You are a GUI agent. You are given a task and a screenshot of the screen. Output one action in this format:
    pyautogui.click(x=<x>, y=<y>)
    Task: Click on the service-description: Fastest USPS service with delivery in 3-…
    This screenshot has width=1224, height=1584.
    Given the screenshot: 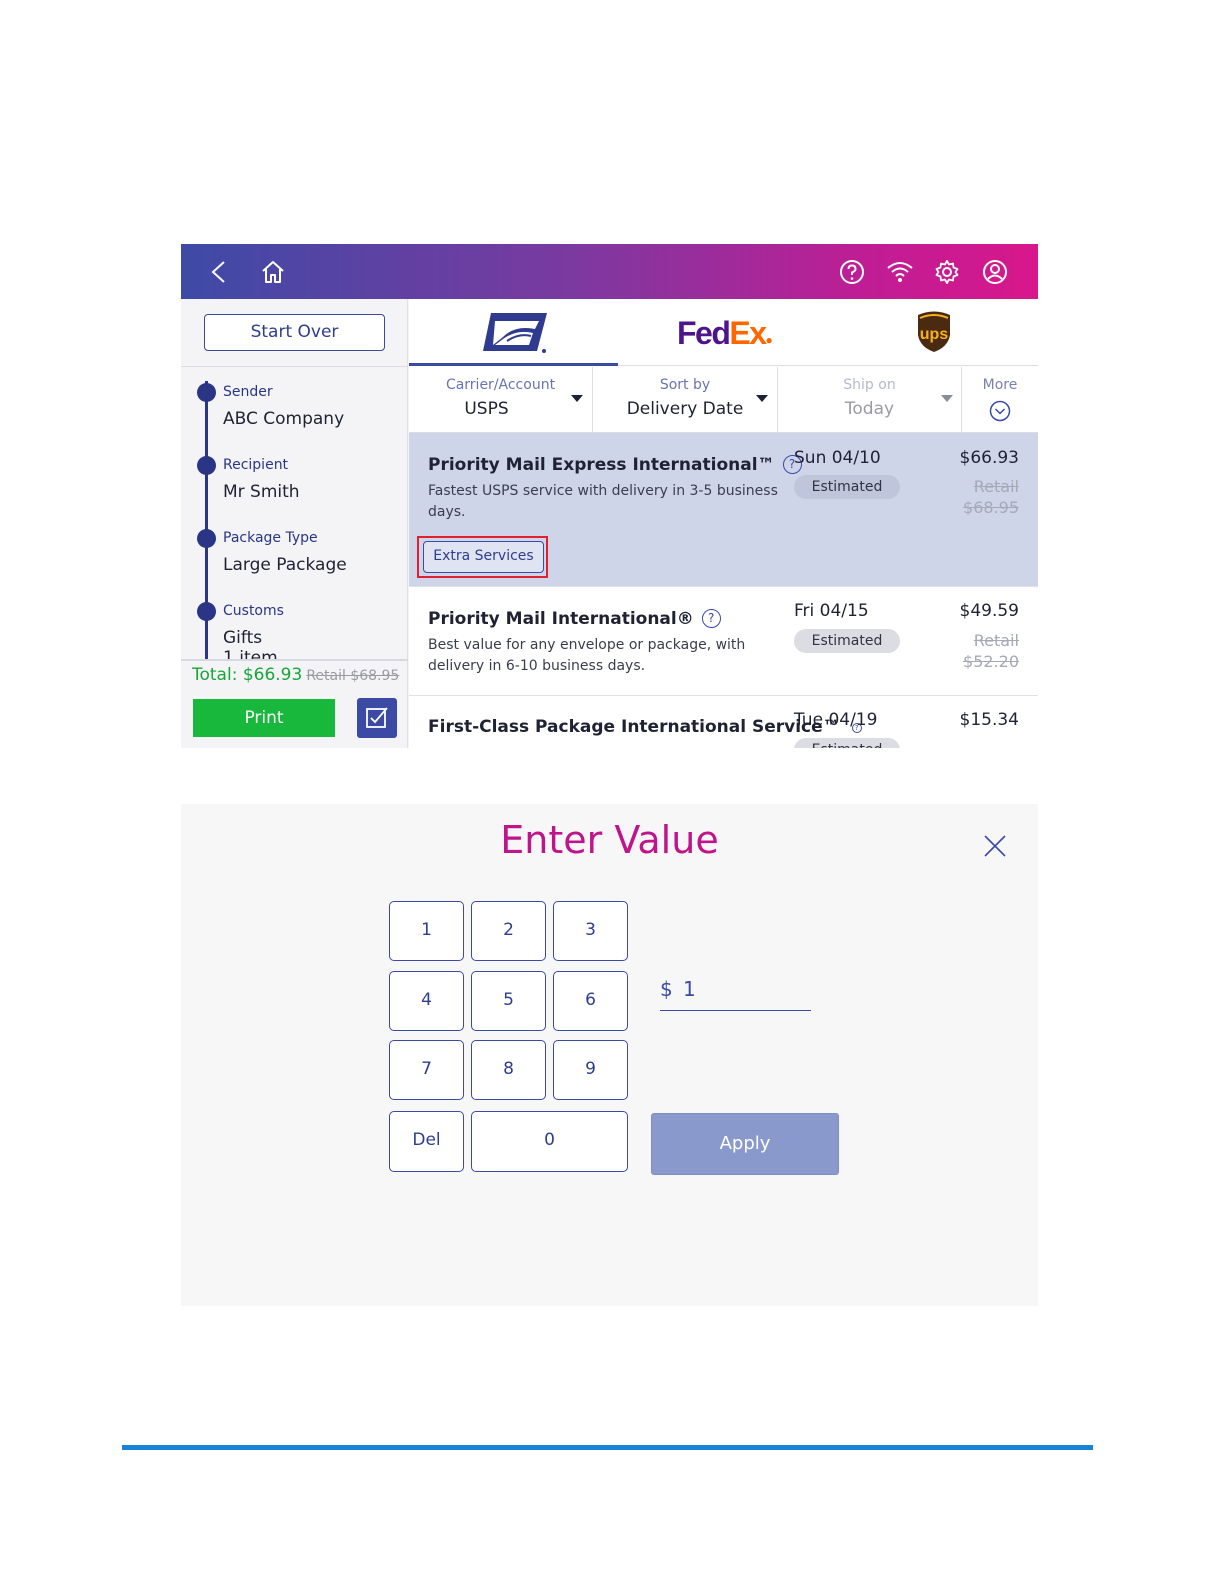 What is the action you would take?
    pyautogui.click(x=603, y=501)
    